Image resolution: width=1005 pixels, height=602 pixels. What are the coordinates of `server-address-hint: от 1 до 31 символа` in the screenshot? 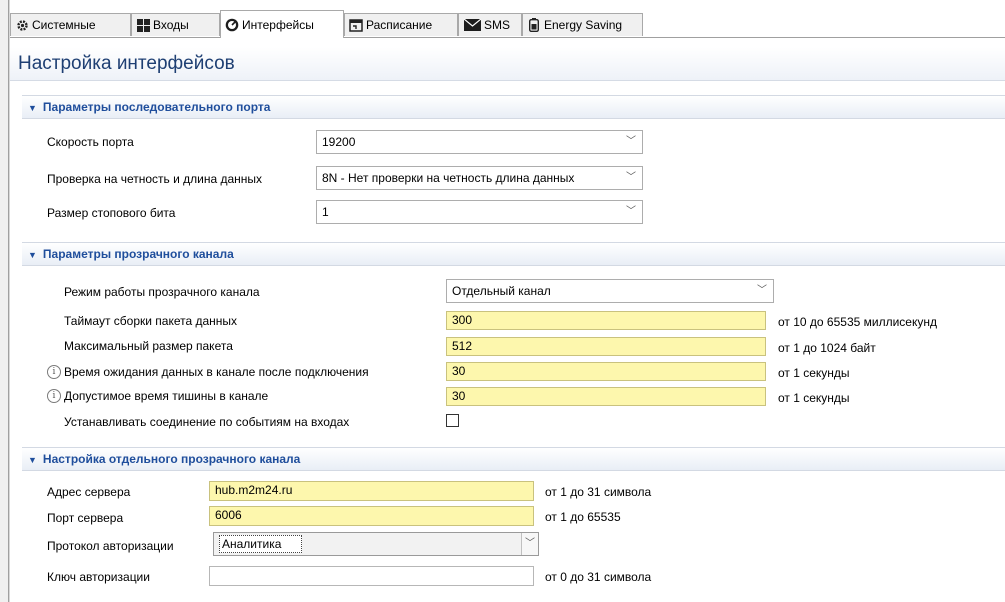 It's located at (598, 492).